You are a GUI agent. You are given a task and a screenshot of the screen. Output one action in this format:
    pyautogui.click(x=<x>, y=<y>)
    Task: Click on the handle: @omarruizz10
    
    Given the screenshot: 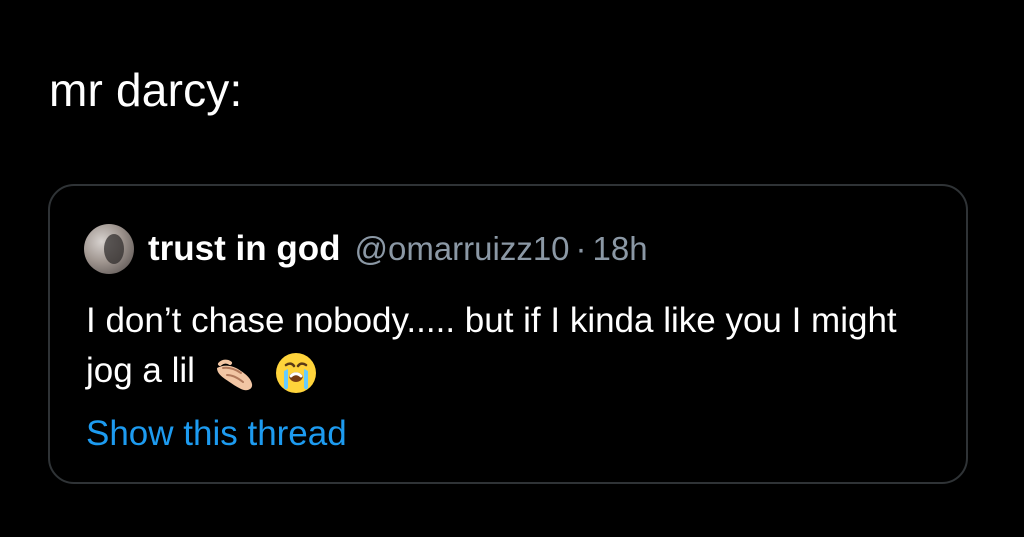 What is the action you would take?
    pyautogui.click(x=461, y=249)
    